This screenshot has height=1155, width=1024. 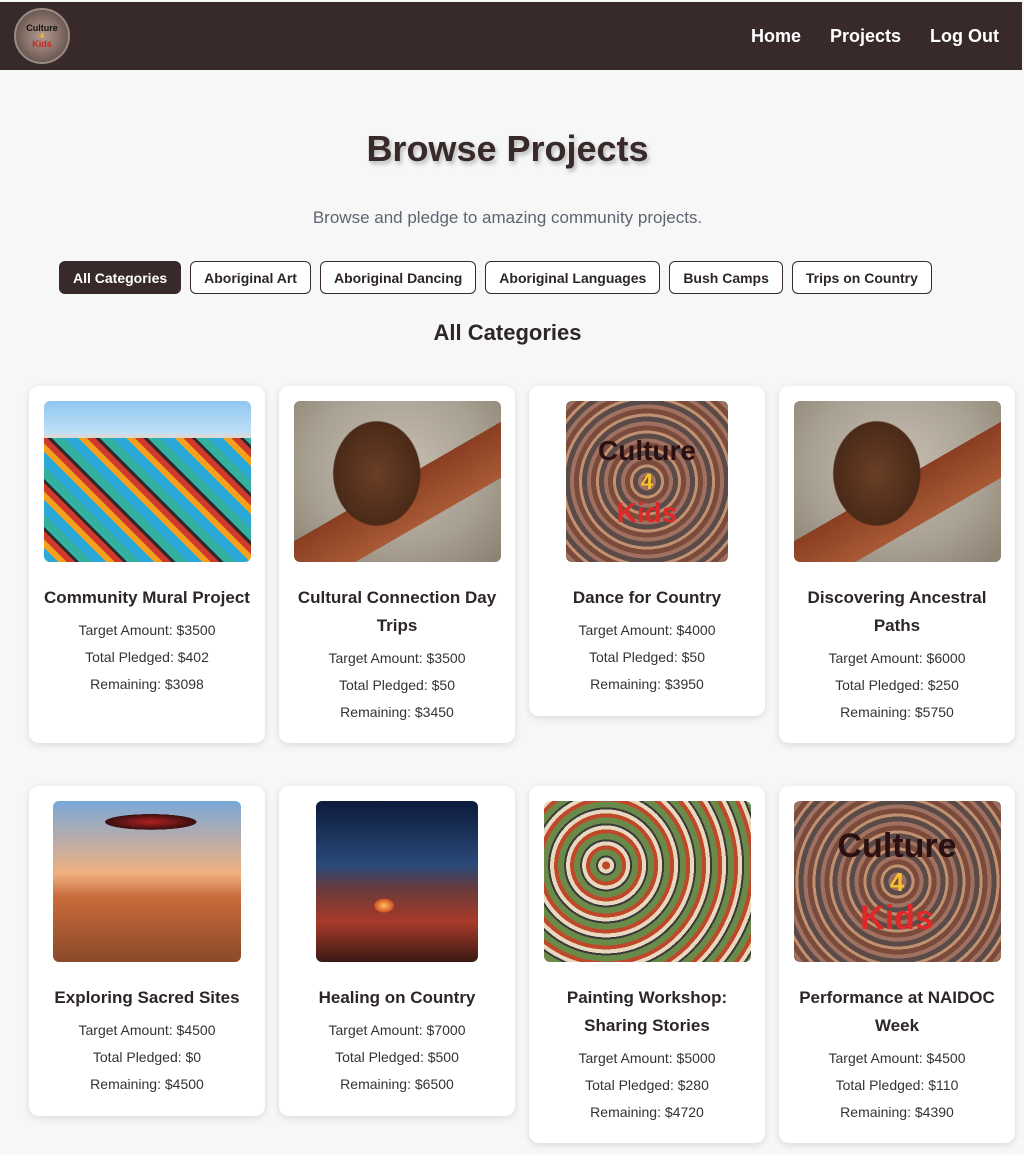 What do you see at coordinates (507, 332) in the screenshot?
I see `section-title: All Categories` at bounding box center [507, 332].